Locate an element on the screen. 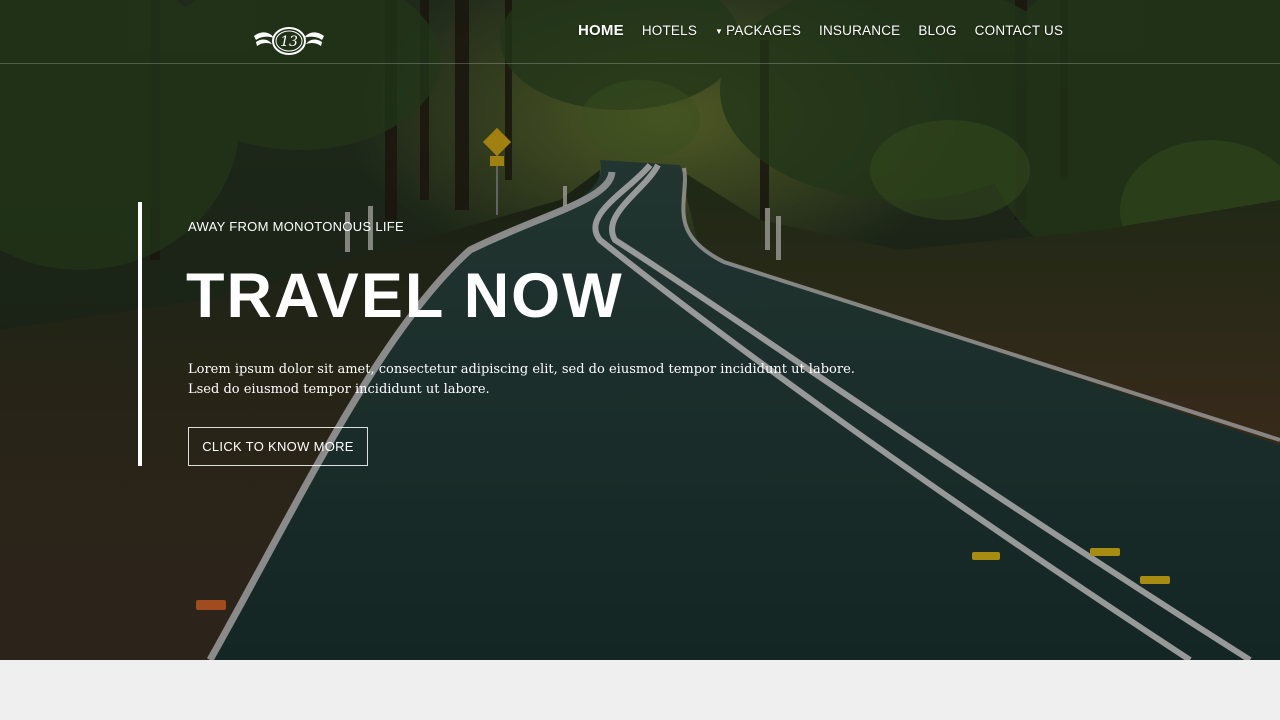  site-logo: 13 is located at coordinates (289, 41).